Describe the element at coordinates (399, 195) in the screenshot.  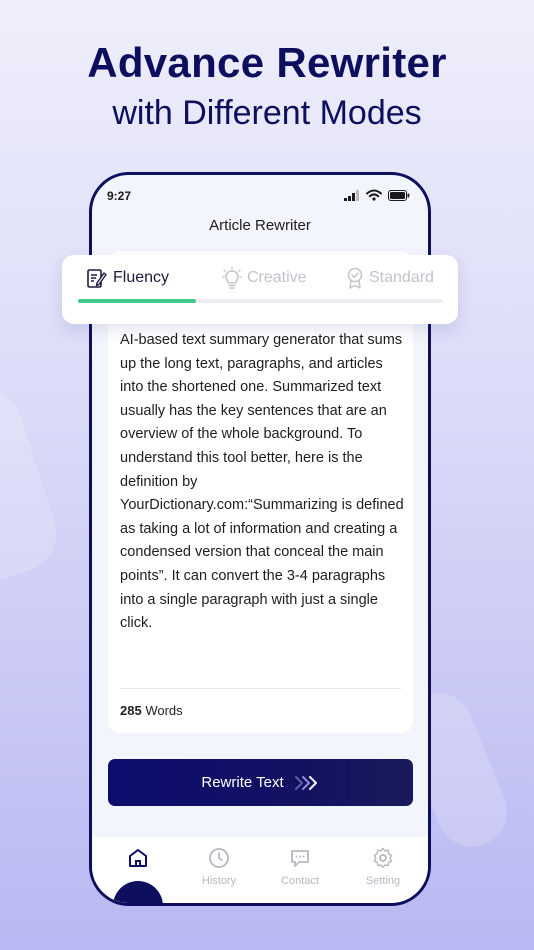
I see `battery-icon` at that location.